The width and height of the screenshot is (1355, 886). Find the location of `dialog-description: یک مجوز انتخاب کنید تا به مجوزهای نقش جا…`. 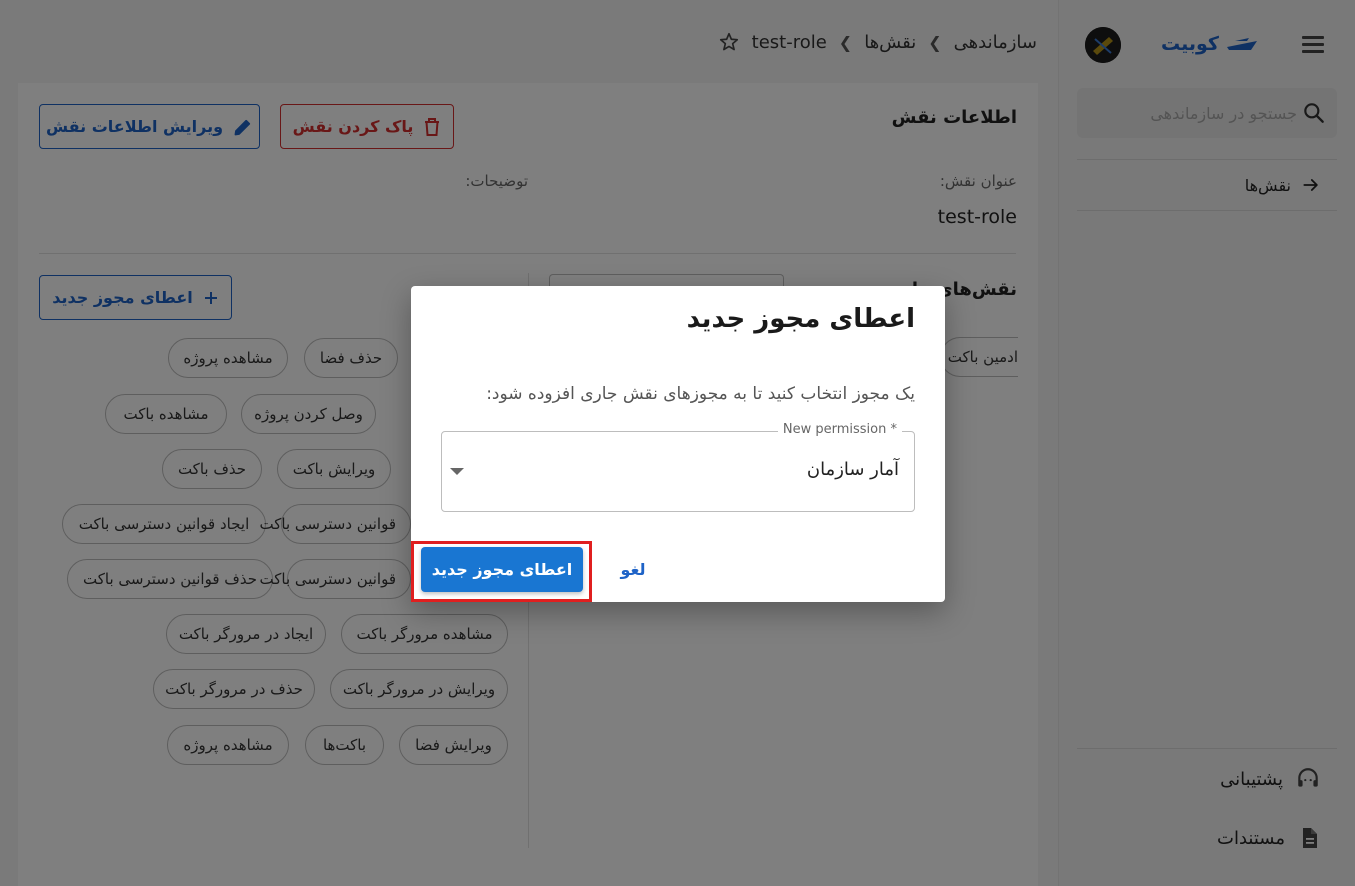

dialog-description: یک مجوز انتخاب کنید تا به مجوزهای نقش جا… is located at coordinates (700, 394).